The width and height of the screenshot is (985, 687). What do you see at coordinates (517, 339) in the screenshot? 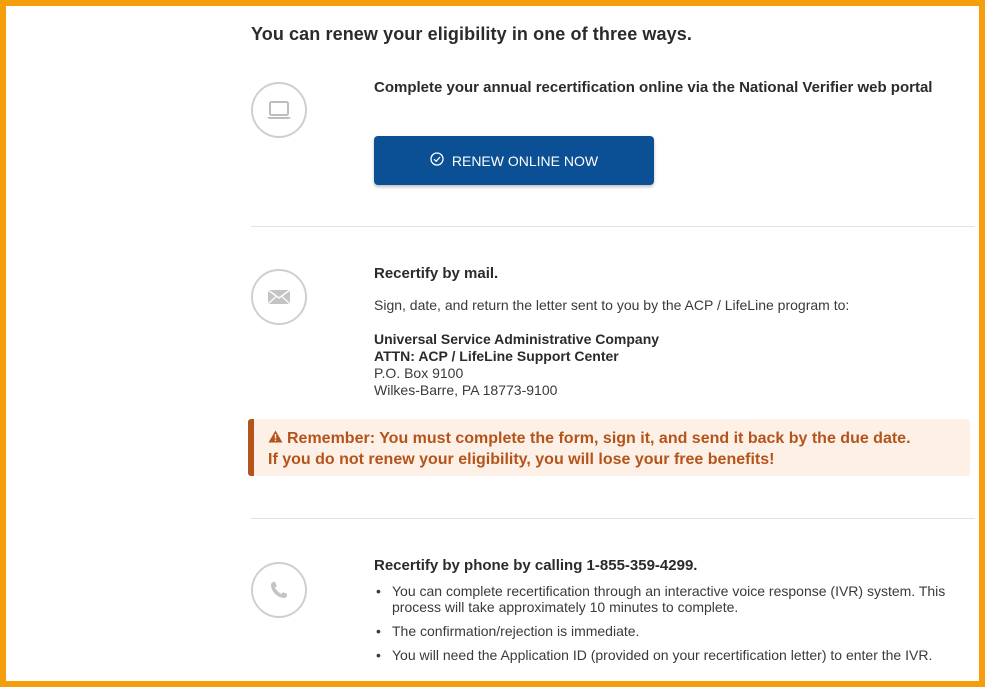
I see `address-line-company: Universal Service Administrative Company` at bounding box center [517, 339].